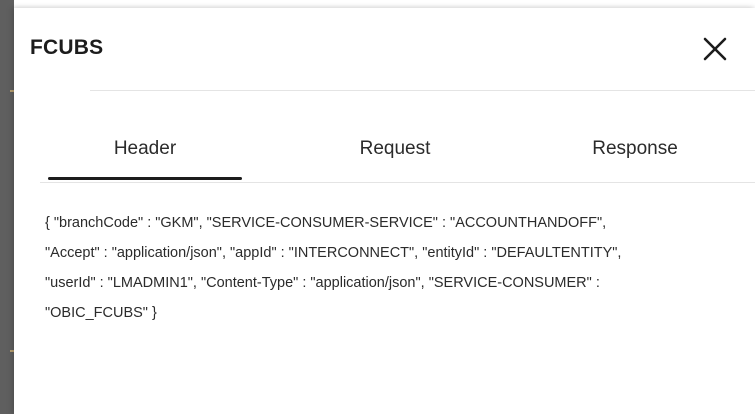  What do you see at coordinates (395, 148) in the screenshot?
I see `tab-label: Request` at bounding box center [395, 148].